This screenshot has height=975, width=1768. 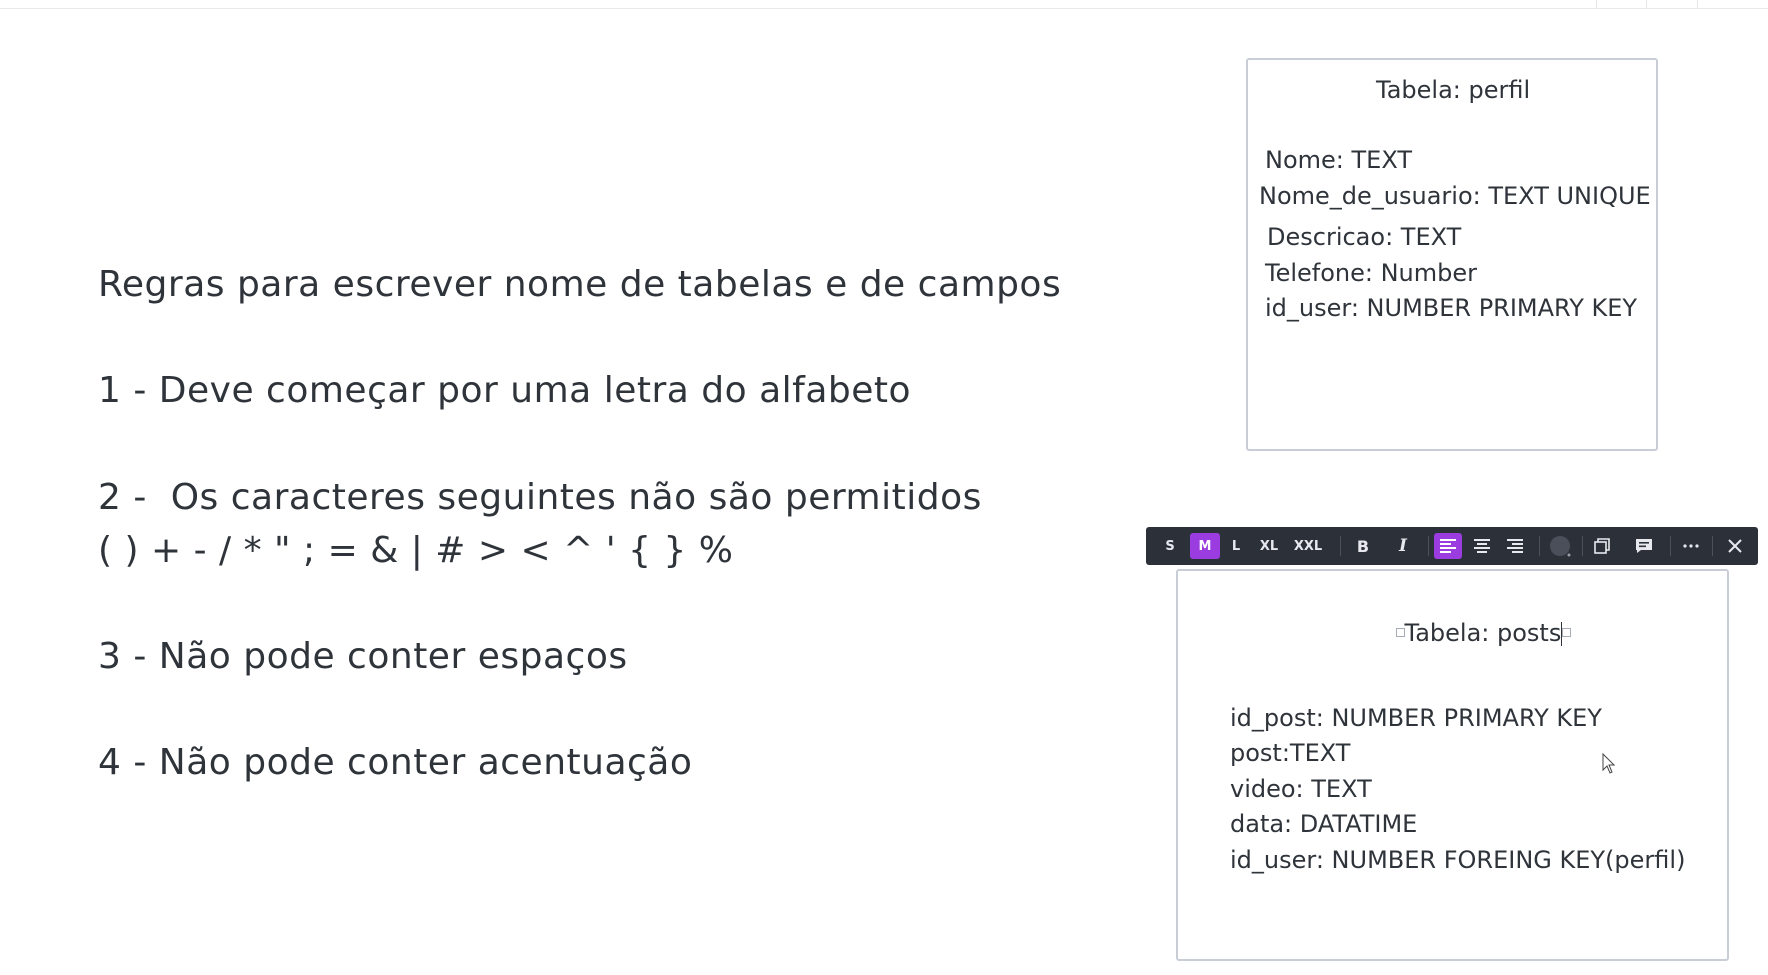 What do you see at coordinates (416, 550) in the screenshot?
I see `rule-2-characters: ( ) + - / * " ; = & | # > < ^ ' { } %` at bounding box center [416, 550].